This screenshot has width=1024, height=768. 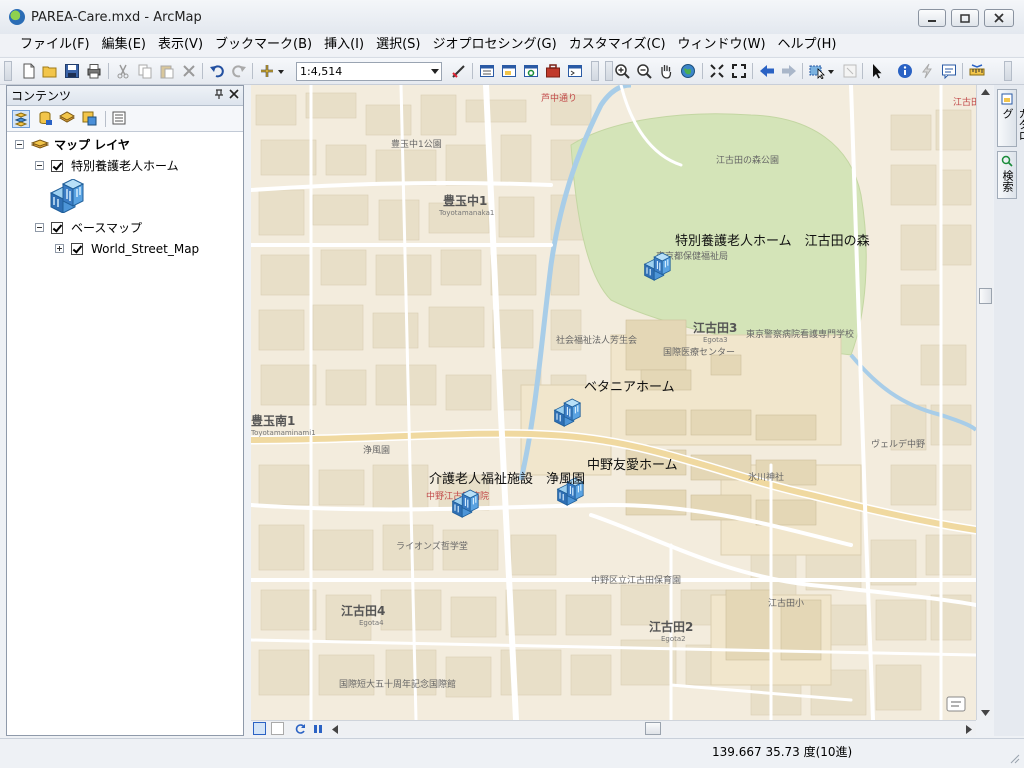 What do you see at coordinates (622, 71) in the screenshot?
I see `zoom-in-button` at bounding box center [622, 71].